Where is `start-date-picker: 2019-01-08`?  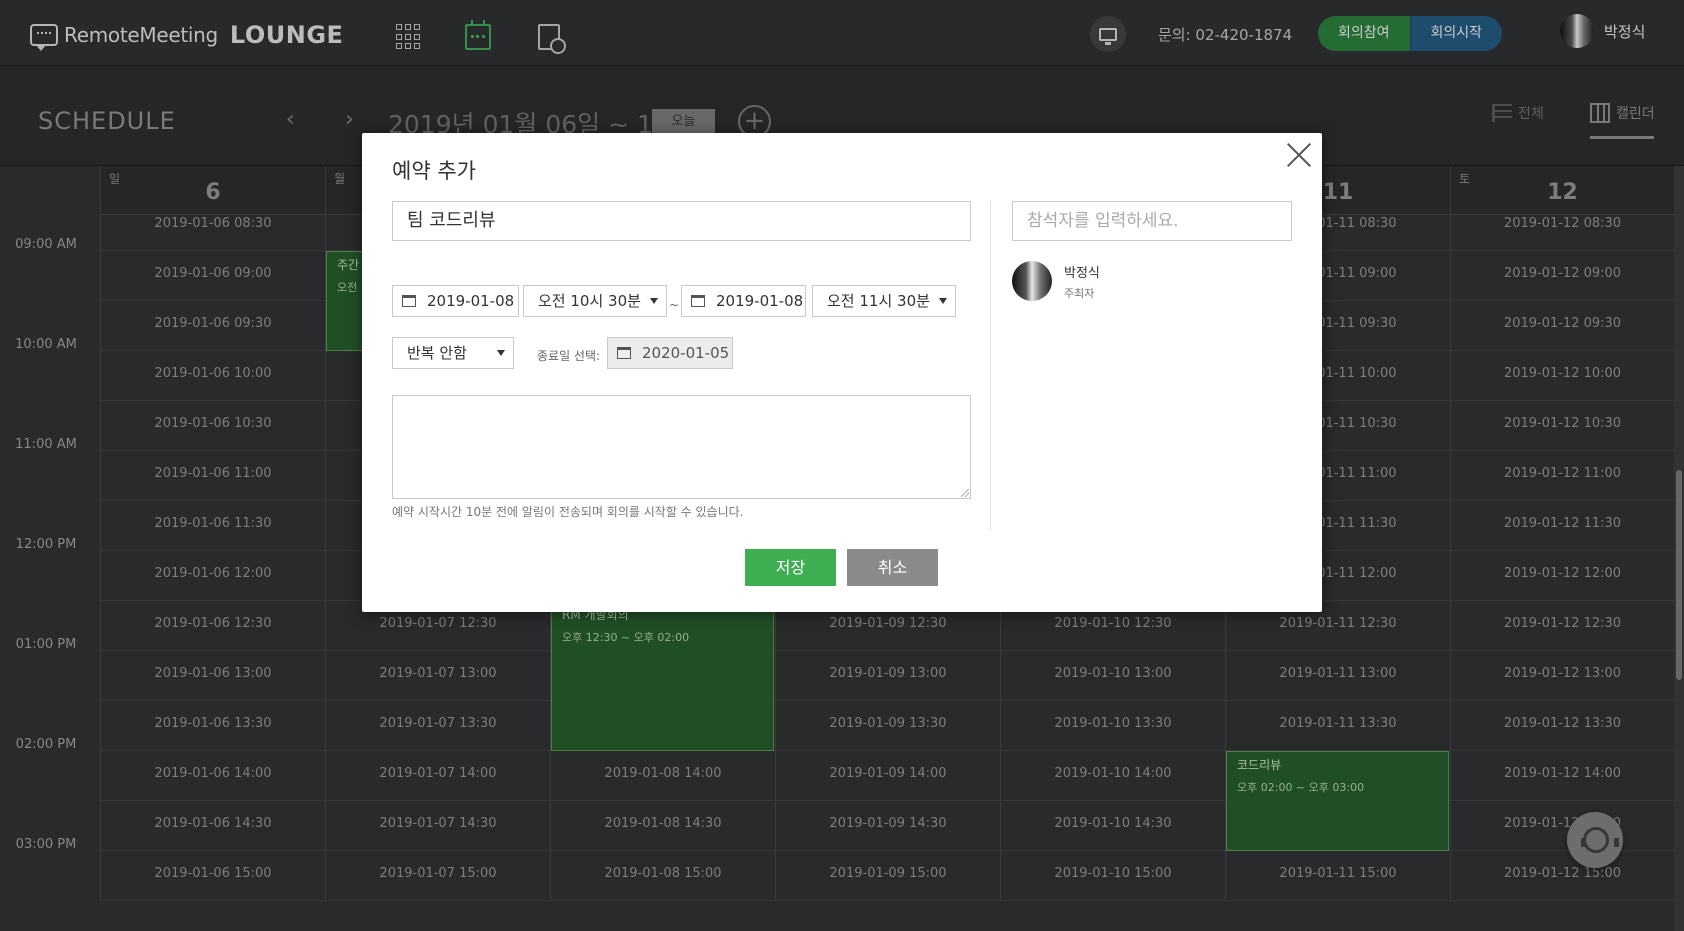 start-date-picker: 2019-01-08 is located at coordinates (455, 301).